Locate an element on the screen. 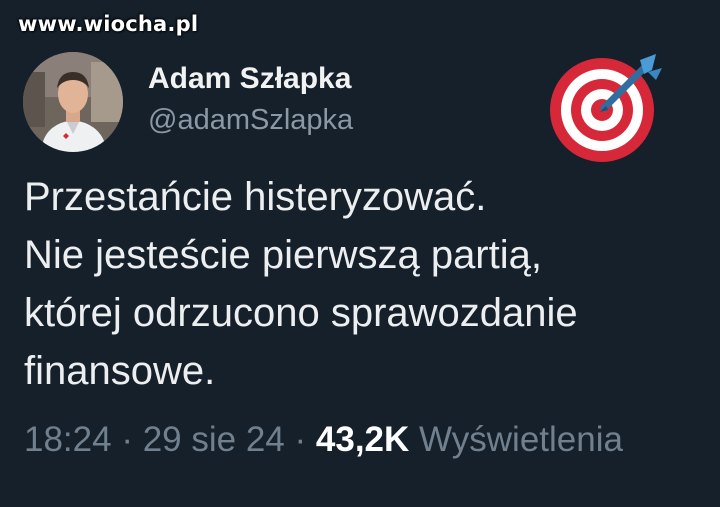 The width and height of the screenshot is (720, 507). tweet-text-line: Przestańcie histeryzować. is located at coordinates (255, 197).